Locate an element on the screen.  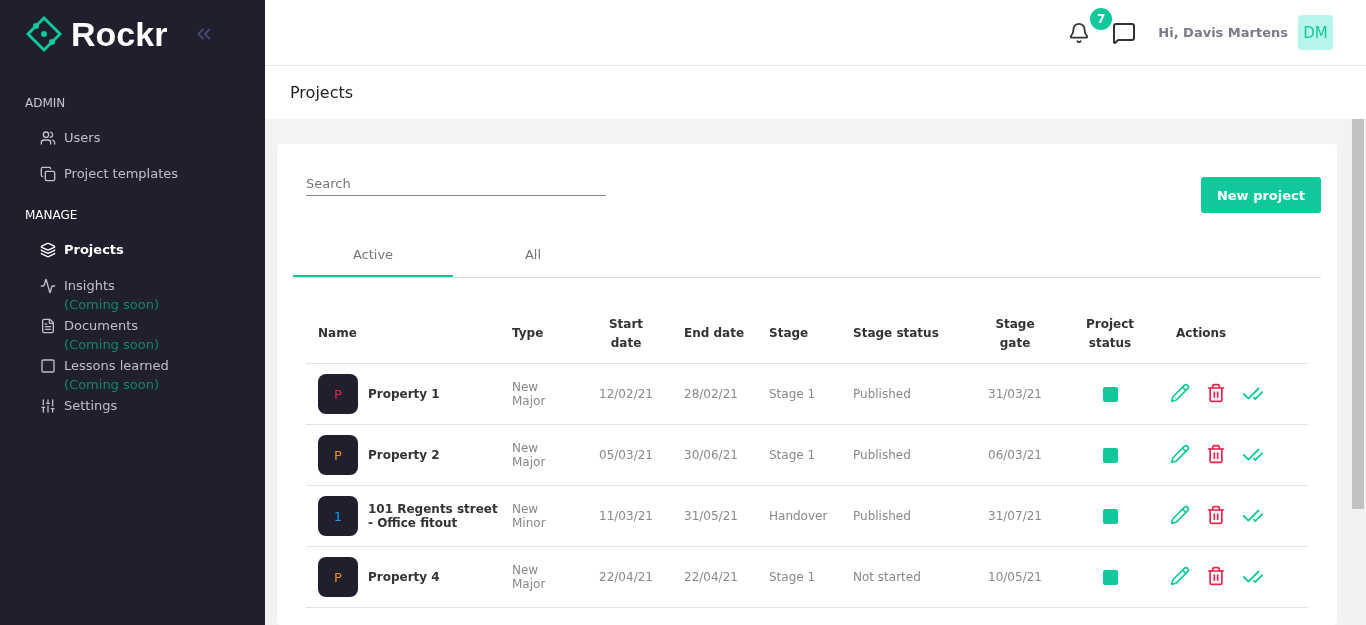
messages-button is located at coordinates (1124, 32).